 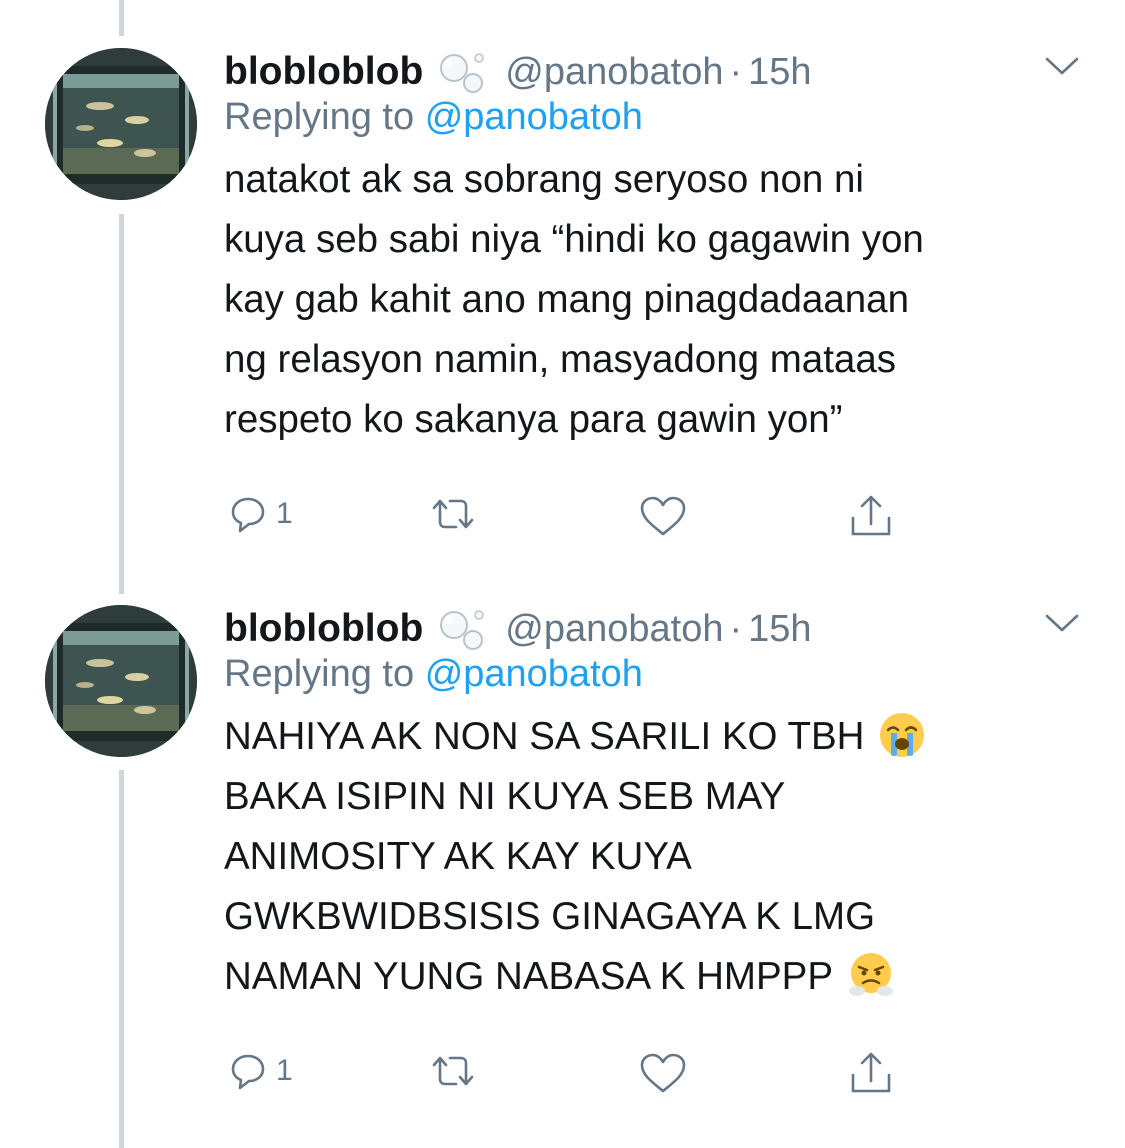 What do you see at coordinates (574, 239) in the screenshot?
I see `tweet-text-line: kuya seb sabi niya “hindi ko gagawin yon` at bounding box center [574, 239].